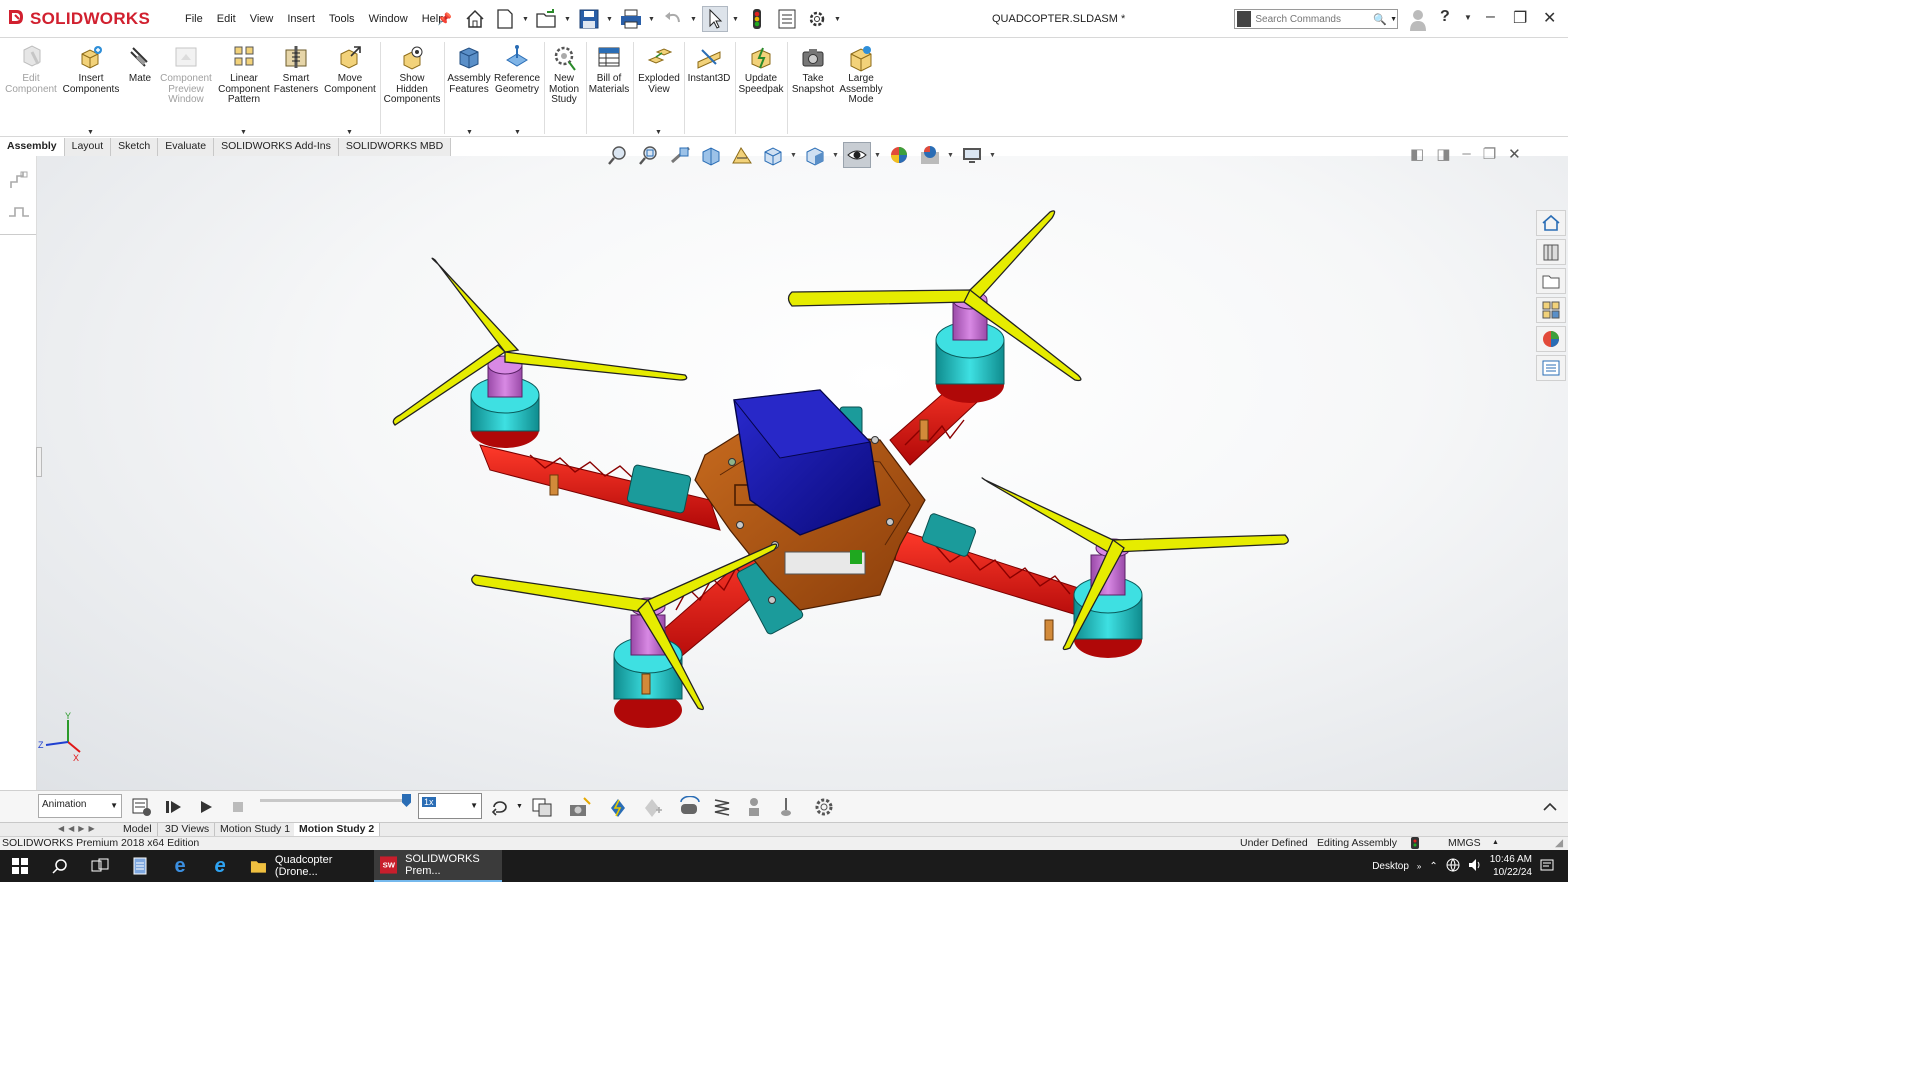  Describe the element at coordinates (450, 806) in the screenshot. I see `playback-speed-select: 1x ▼` at that location.